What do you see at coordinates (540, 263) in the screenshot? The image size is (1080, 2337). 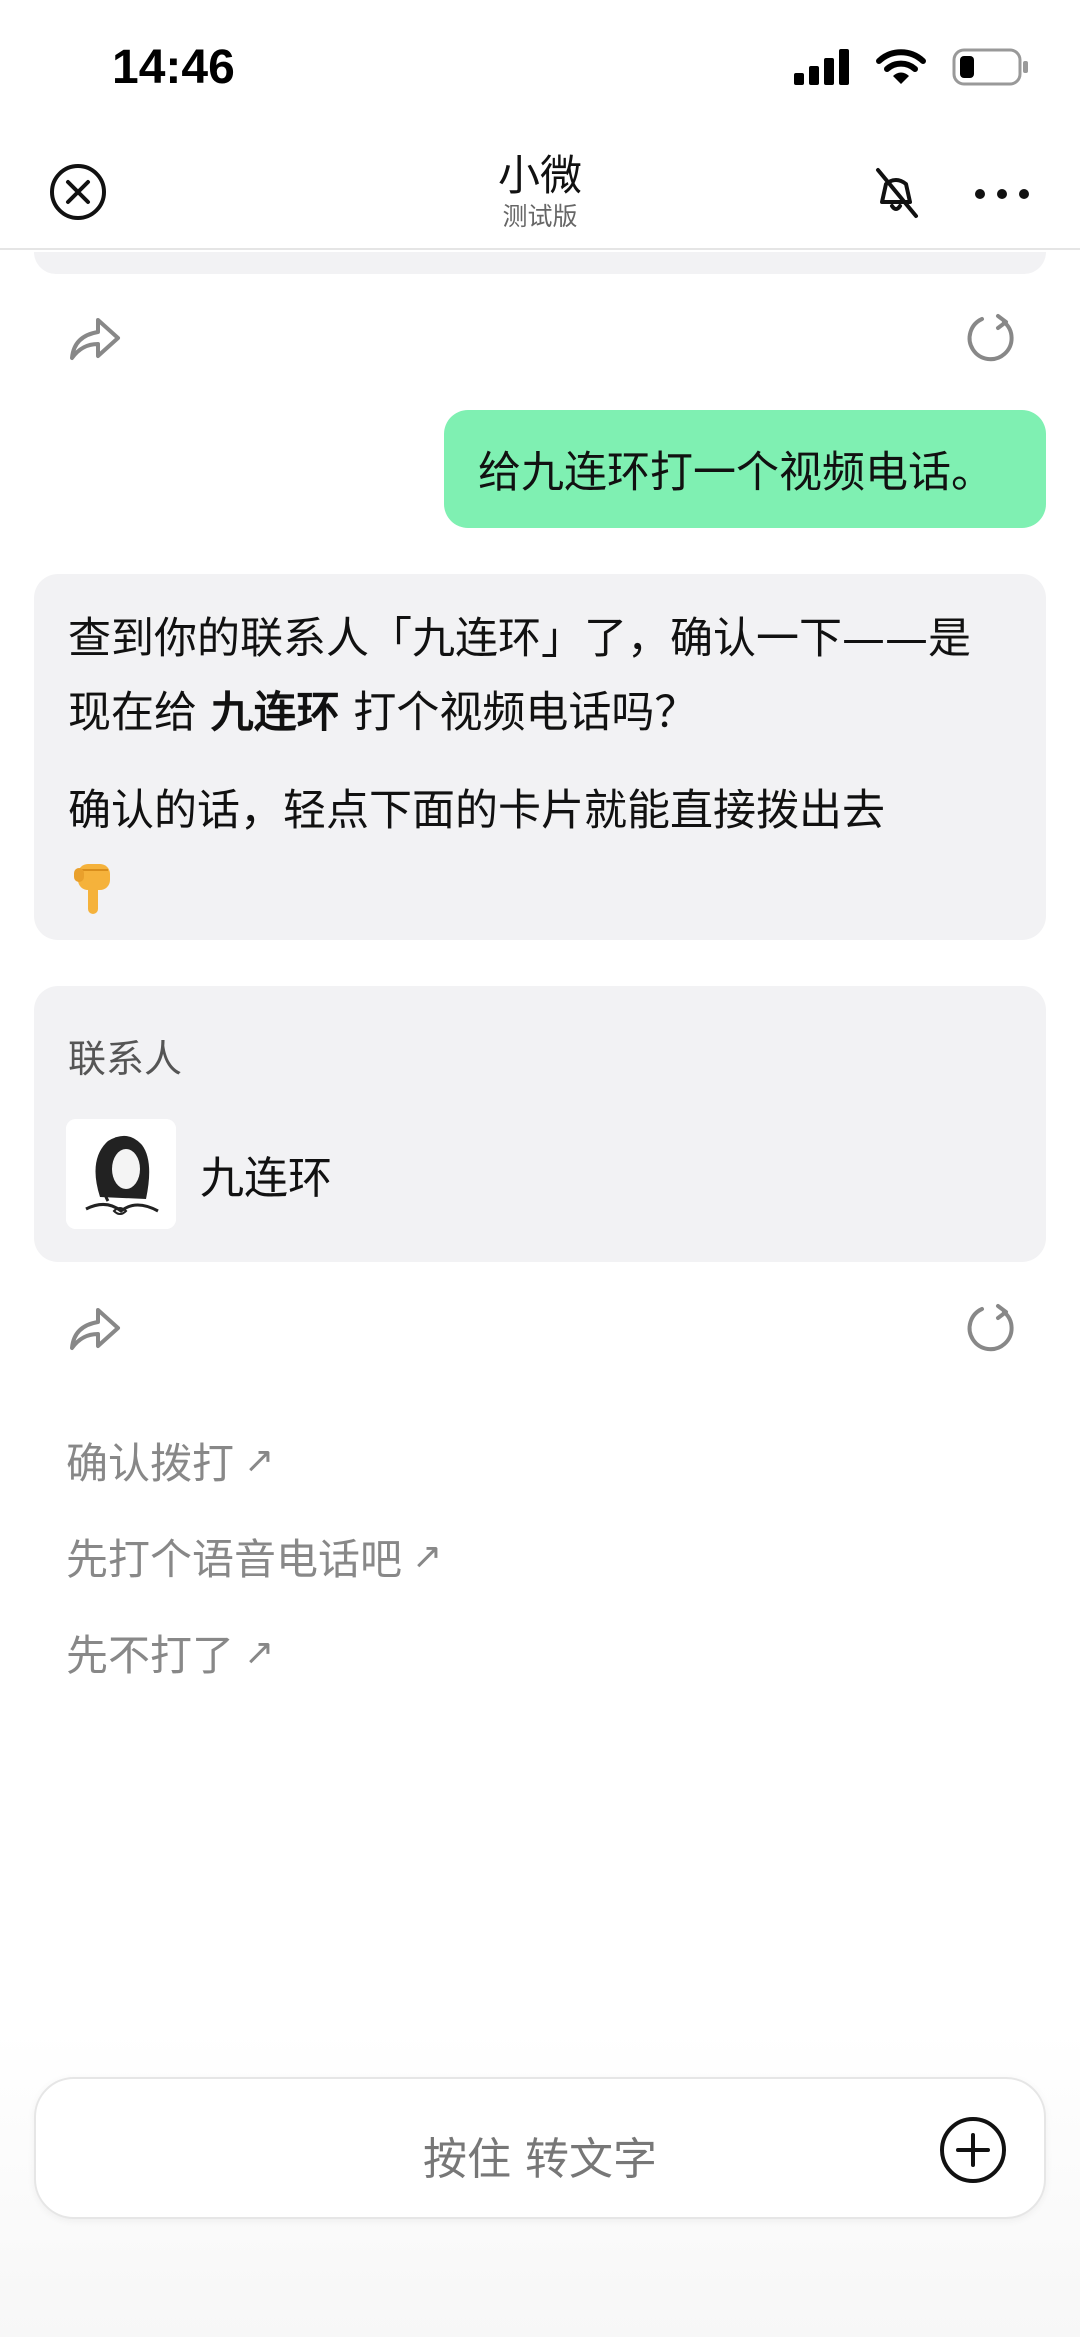 I see `previous-message-bubble` at bounding box center [540, 263].